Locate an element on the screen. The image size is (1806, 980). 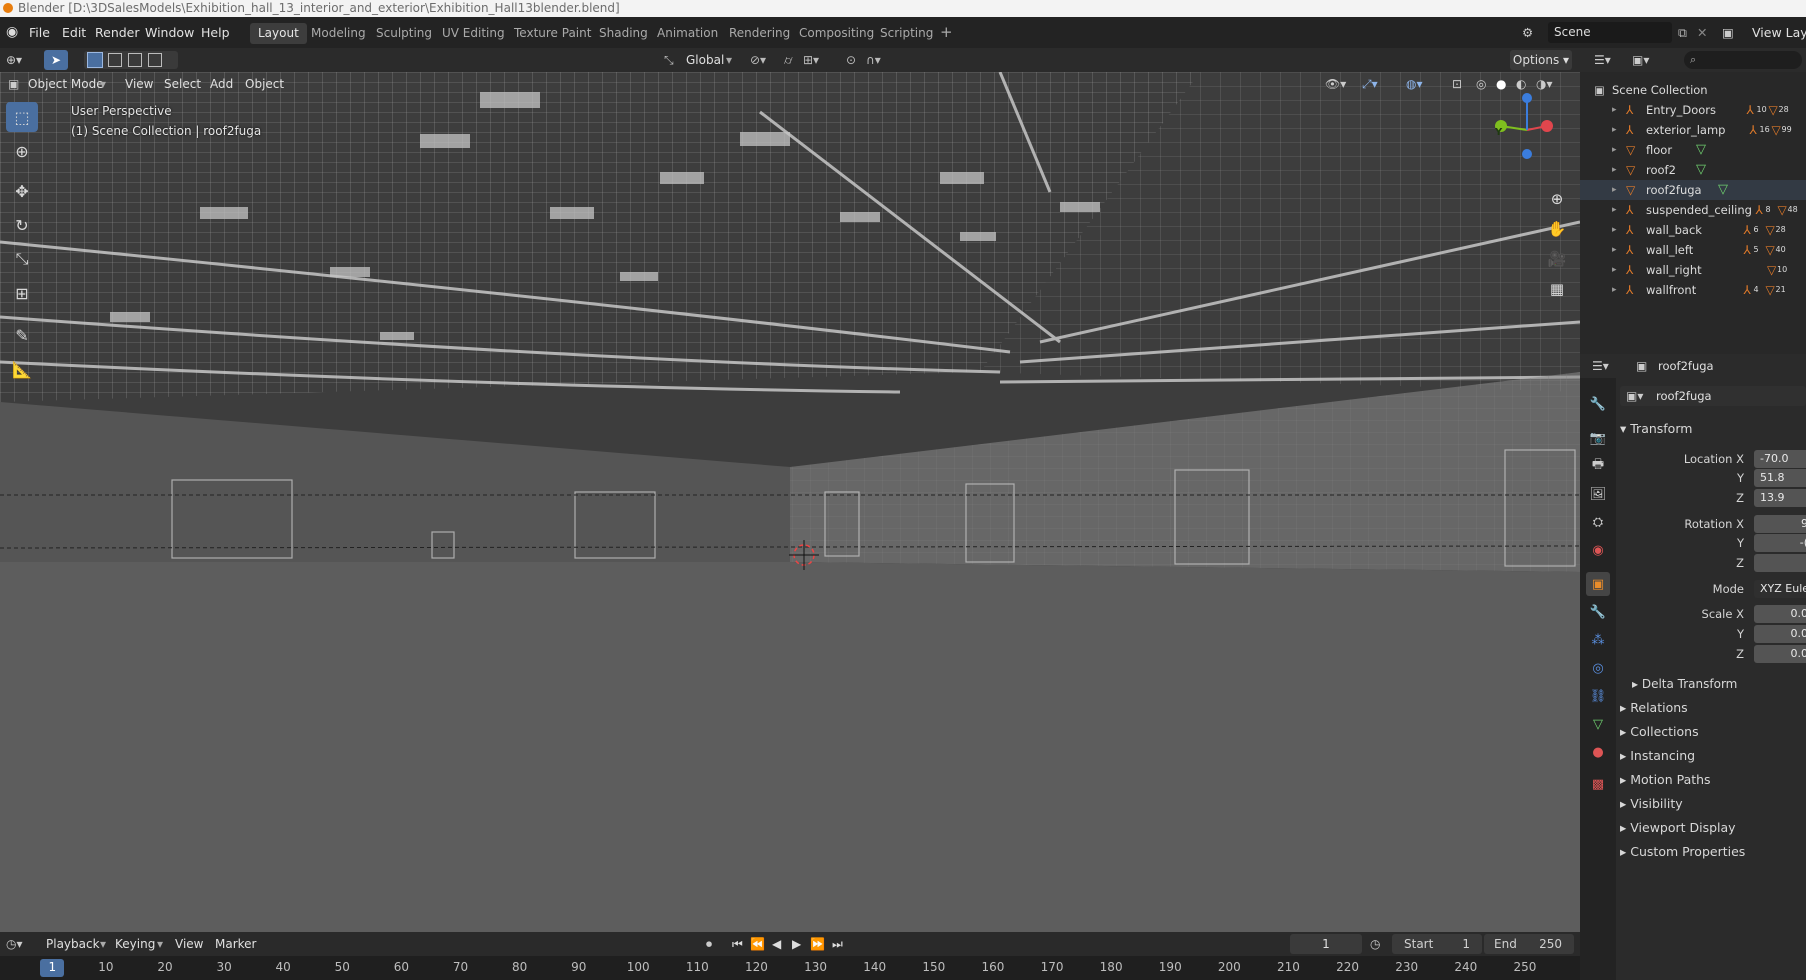
solid-shading-icon: ● is located at coordinates (1501, 84).